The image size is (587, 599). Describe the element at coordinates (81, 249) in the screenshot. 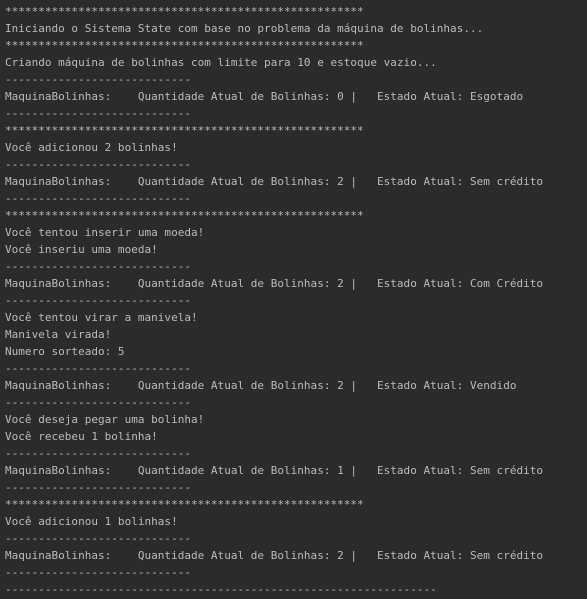

I see `console-line: Você inseriu uma moeda!` at that location.